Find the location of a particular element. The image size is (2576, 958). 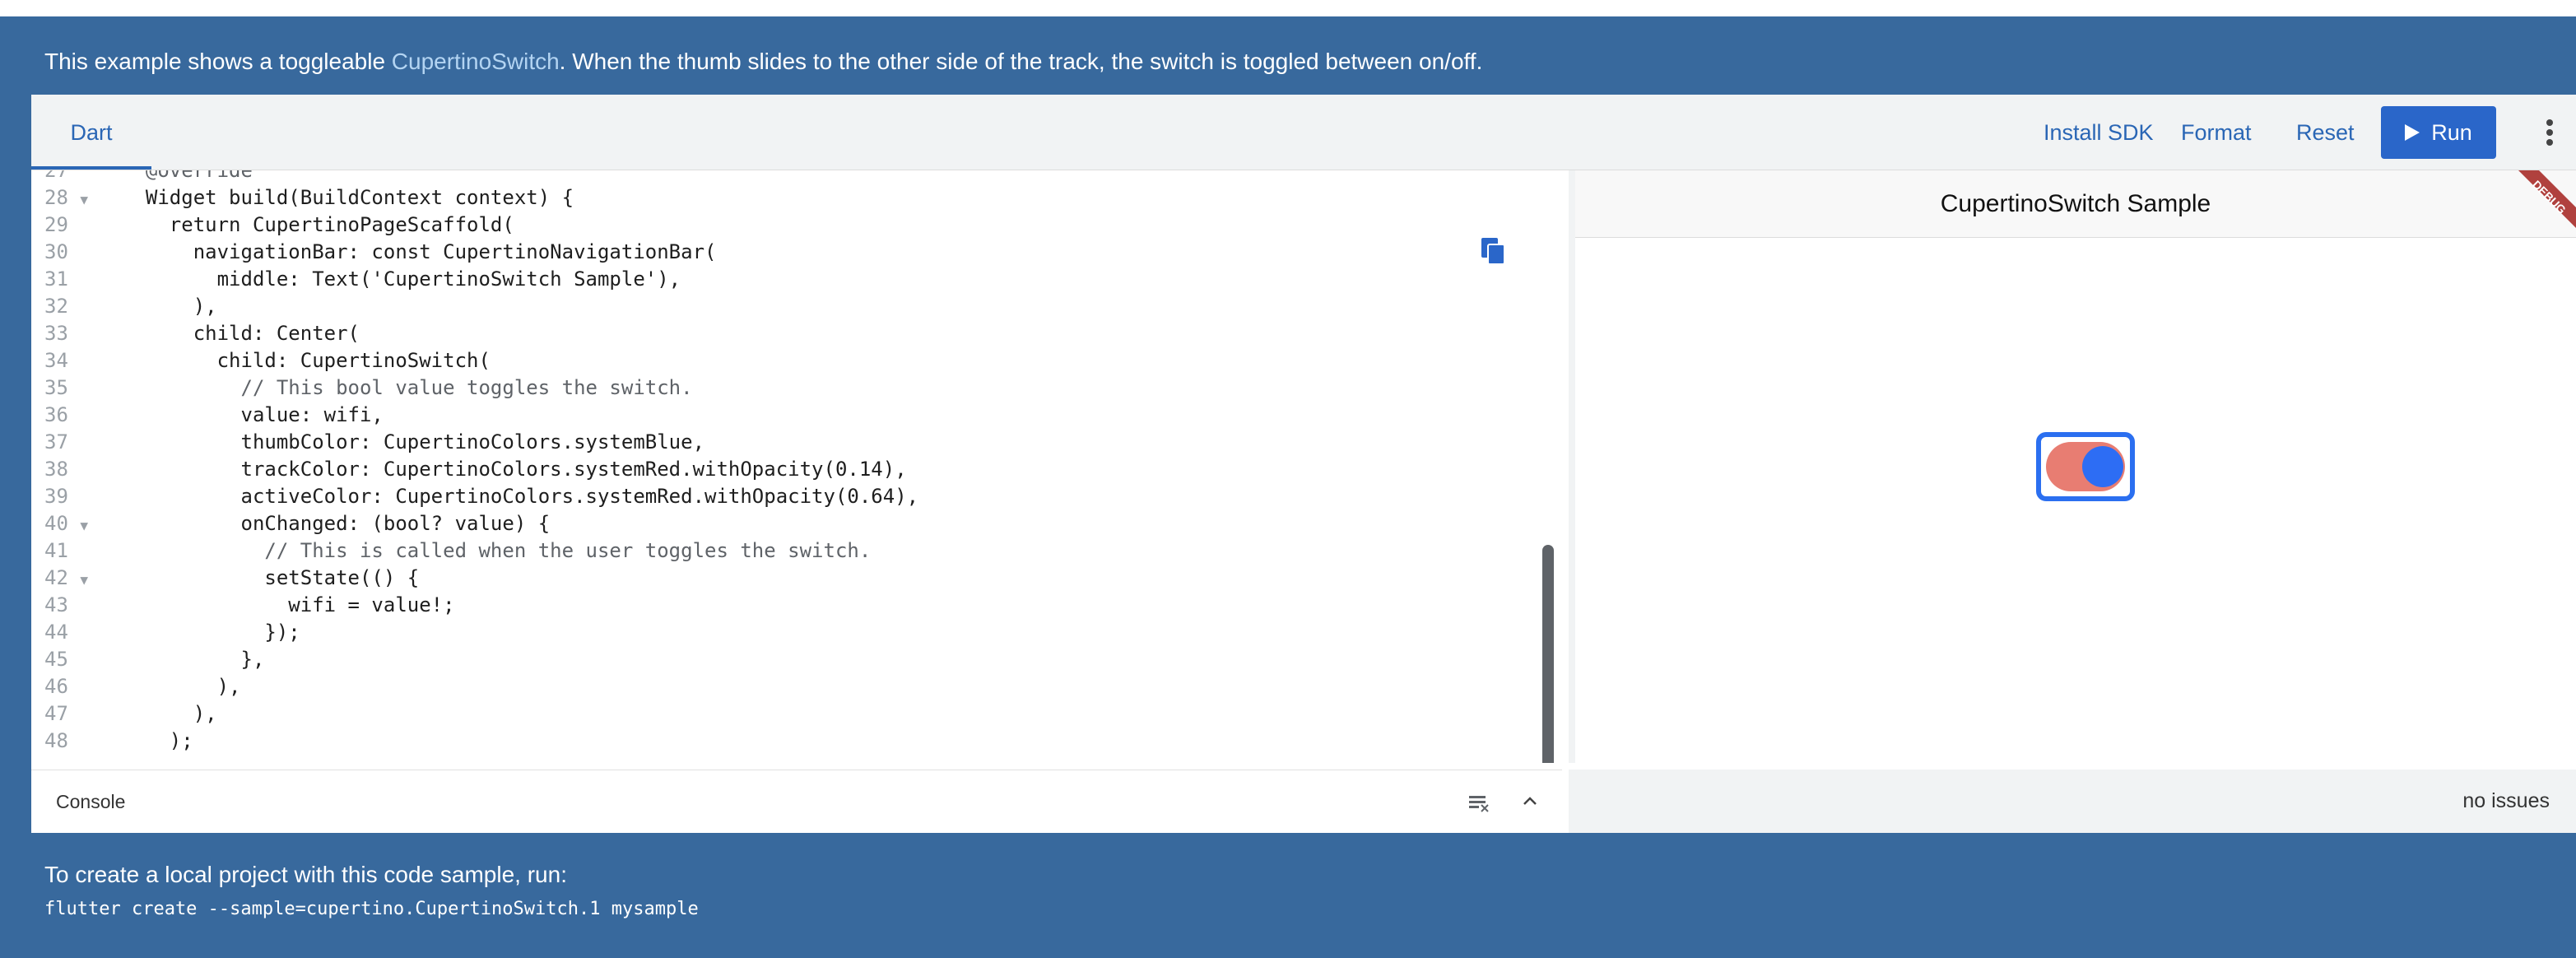

intro-before: This example shows a toggleable is located at coordinates (218, 61).